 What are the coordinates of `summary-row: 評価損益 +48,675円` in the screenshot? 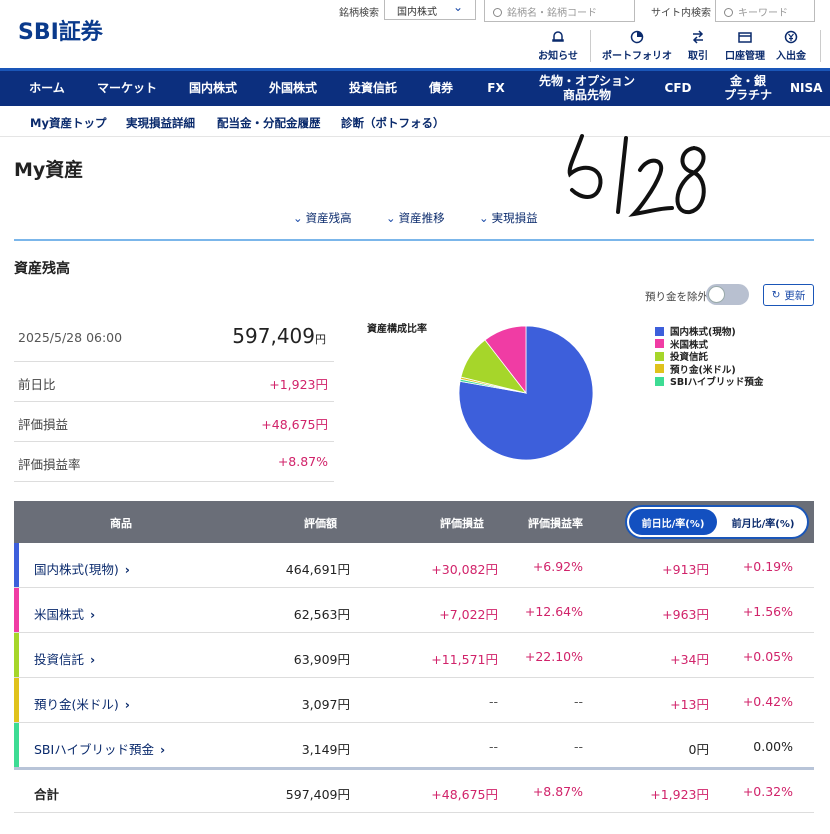 It's located at (174, 422).